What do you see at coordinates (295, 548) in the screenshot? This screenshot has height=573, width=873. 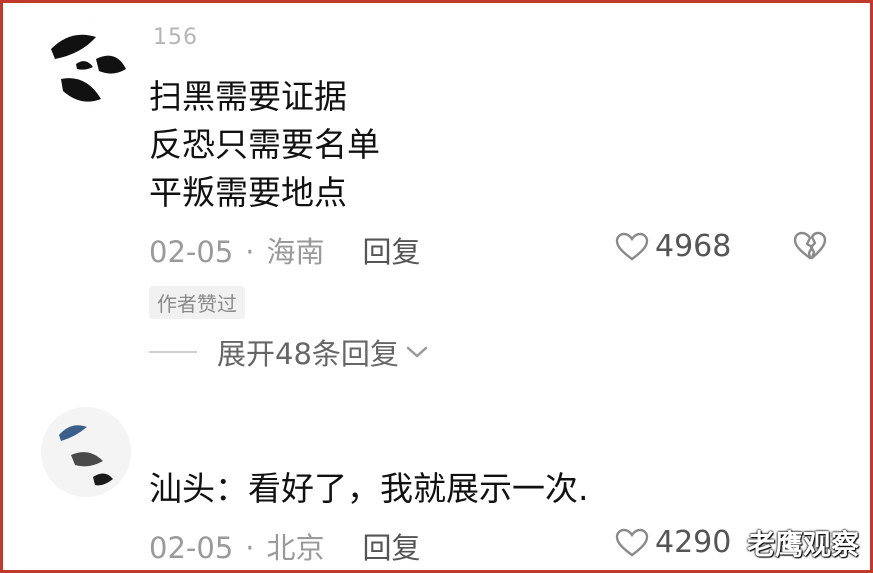 I see `comment-location: 北京` at bounding box center [295, 548].